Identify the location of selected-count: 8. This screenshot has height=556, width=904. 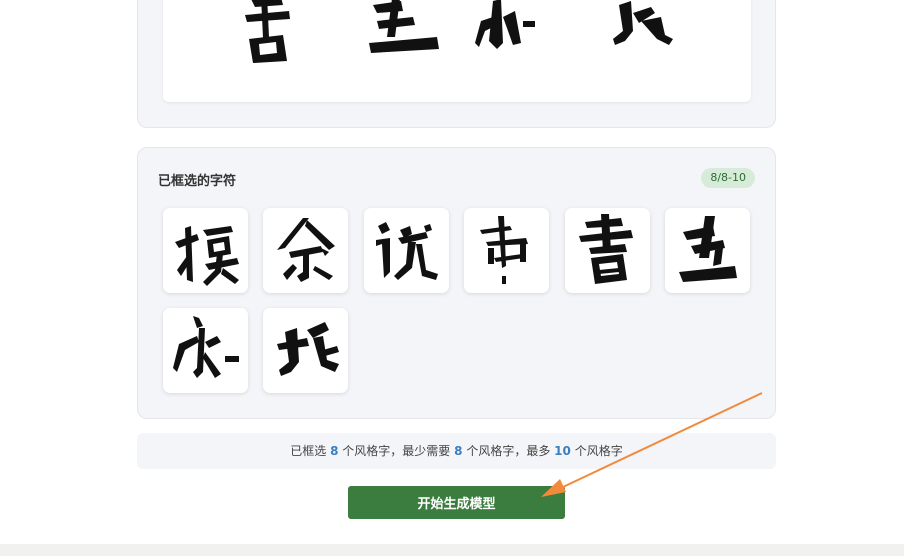
(334, 451).